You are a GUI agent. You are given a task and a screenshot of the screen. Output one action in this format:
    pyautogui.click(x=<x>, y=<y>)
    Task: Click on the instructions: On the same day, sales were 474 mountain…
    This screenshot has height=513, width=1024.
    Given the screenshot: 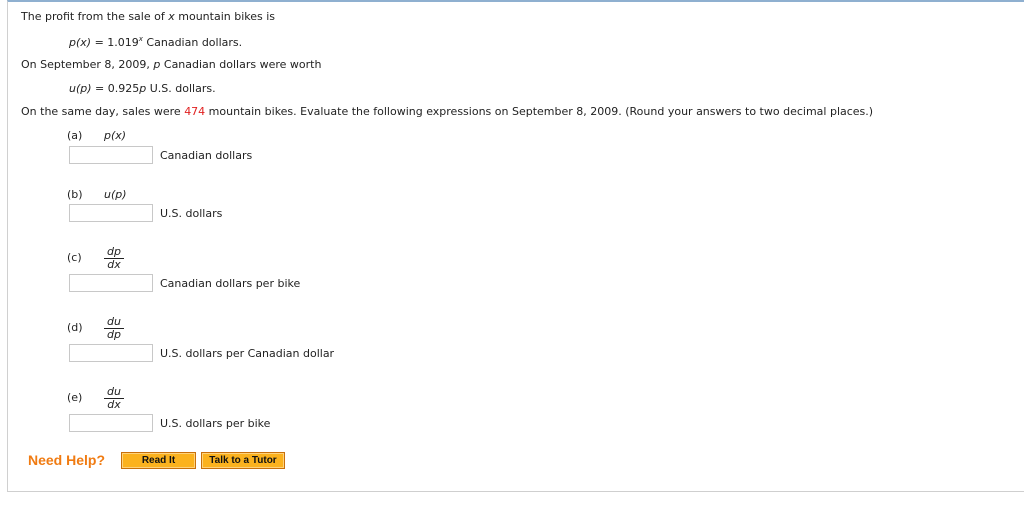 What is the action you would take?
    pyautogui.click(x=447, y=111)
    